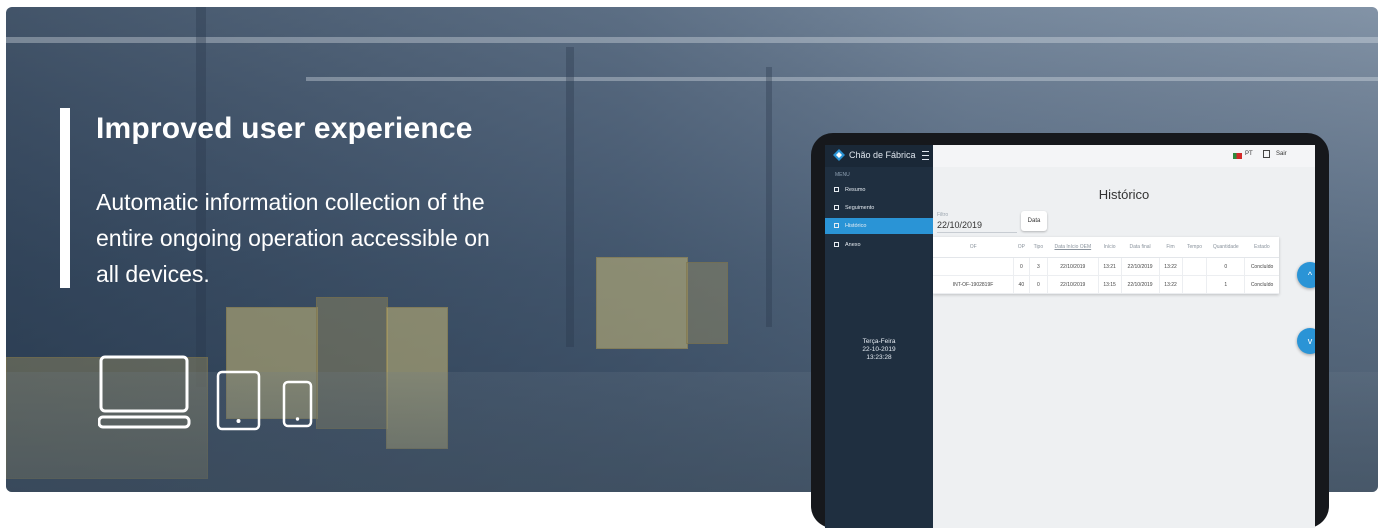 The width and height of the screenshot is (1384, 528). What do you see at coordinates (1281, 154) in the screenshot?
I see `exit-link: Sair` at bounding box center [1281, 154].